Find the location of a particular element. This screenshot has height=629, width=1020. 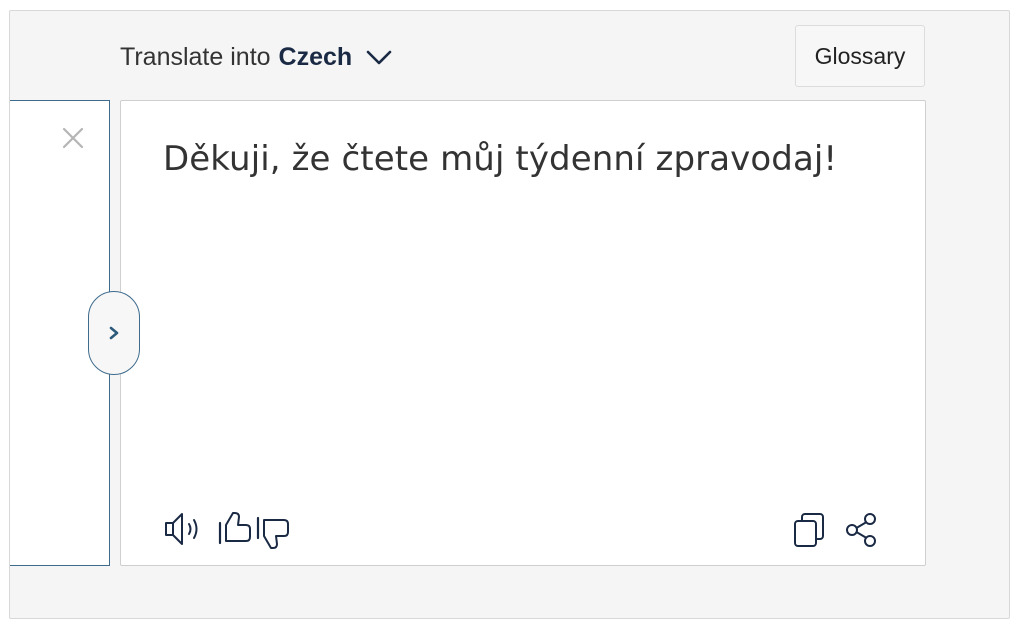

share-icon is located at coordinates (862, 530).